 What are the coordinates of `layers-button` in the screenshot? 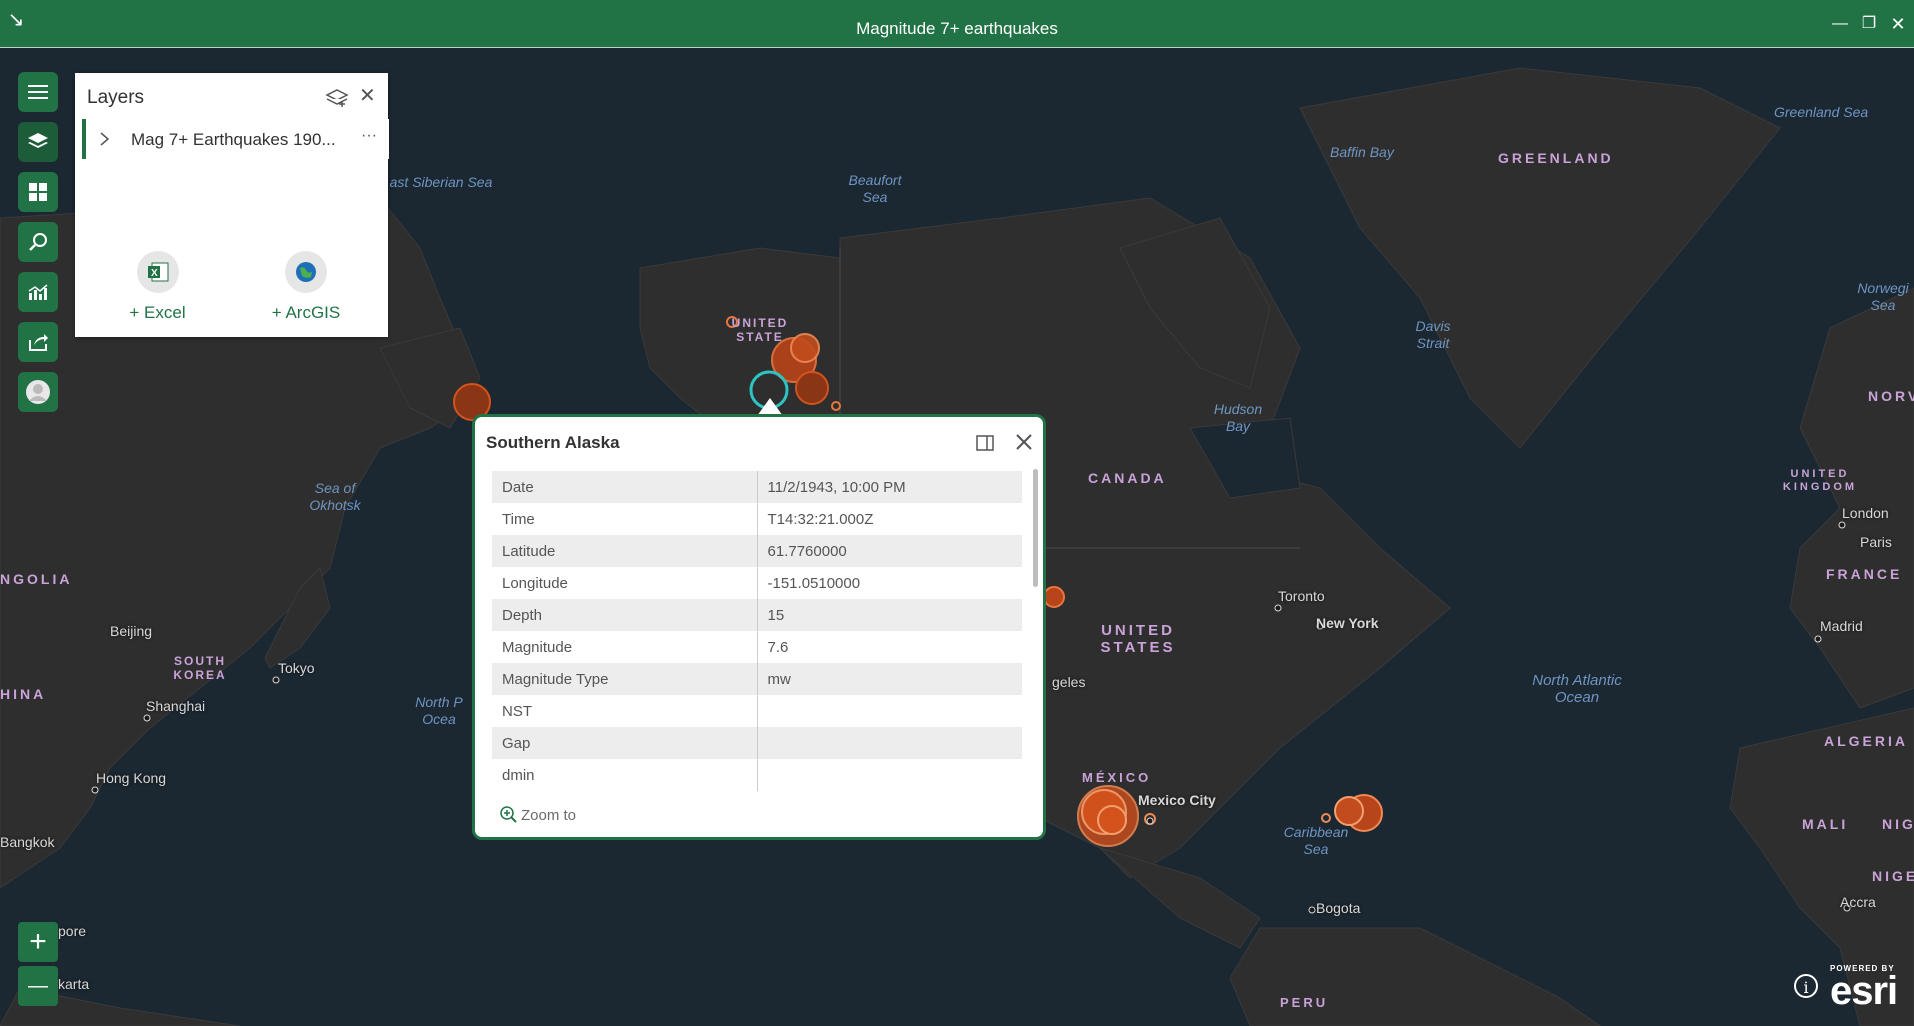 It's located at (38, 142).